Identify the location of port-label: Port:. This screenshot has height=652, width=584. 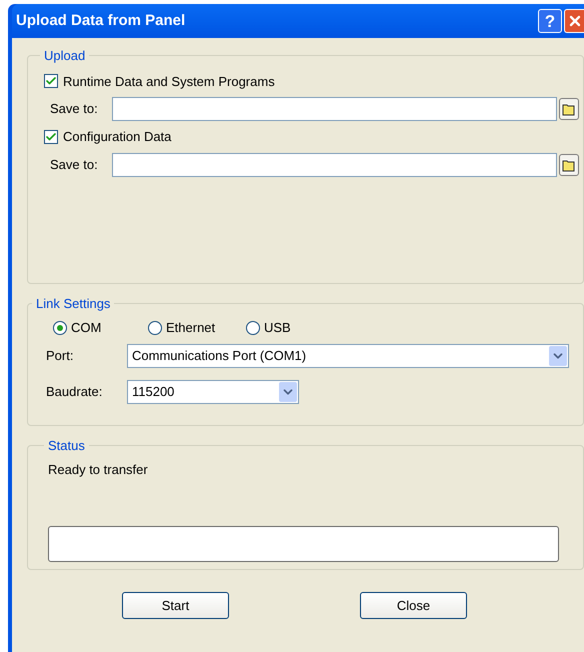
(60, 355).